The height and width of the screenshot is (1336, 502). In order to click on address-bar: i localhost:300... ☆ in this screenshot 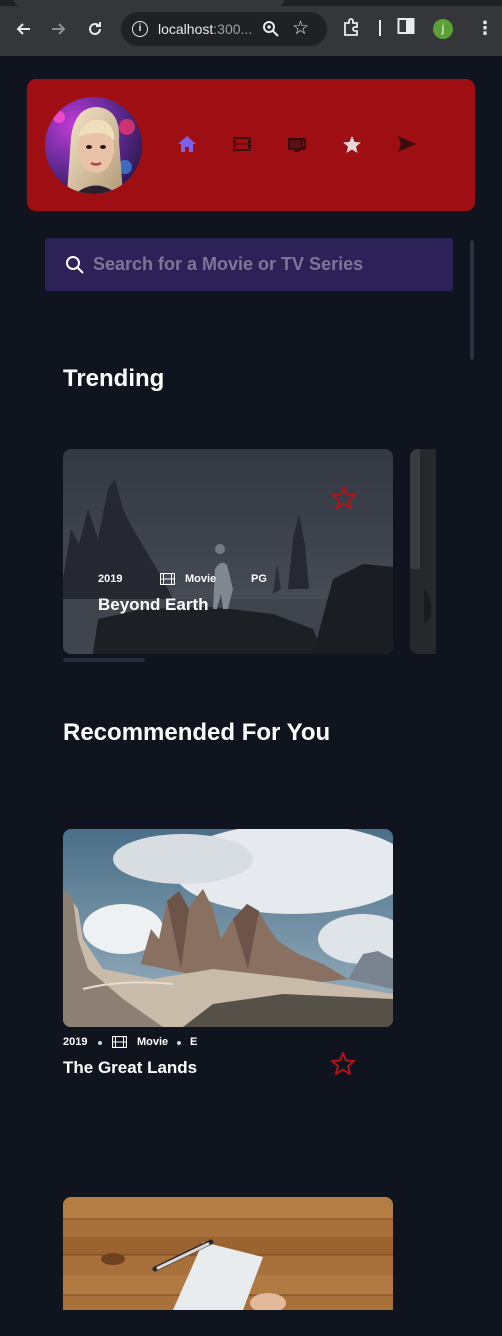, I will do `click(224, 29)`.